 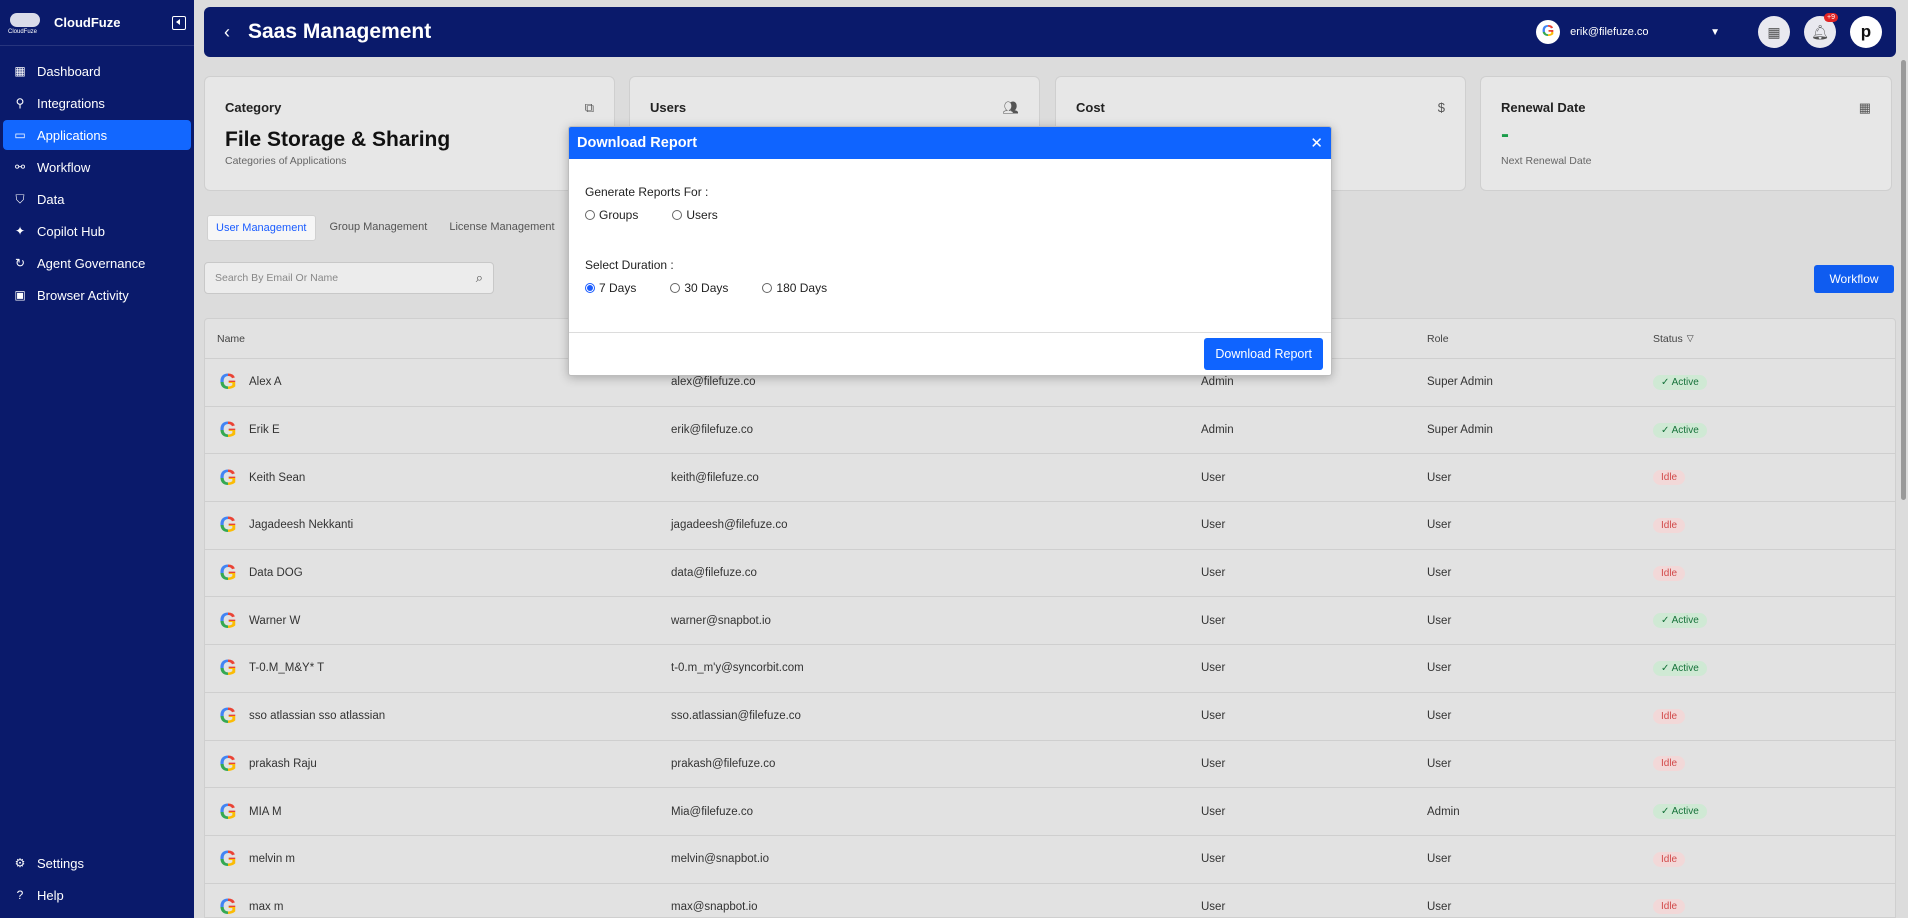 What do you see at coordinates (340, 31) in the screenshot?
I see `page-title: Saas Management` at bounding box center [340, 31].